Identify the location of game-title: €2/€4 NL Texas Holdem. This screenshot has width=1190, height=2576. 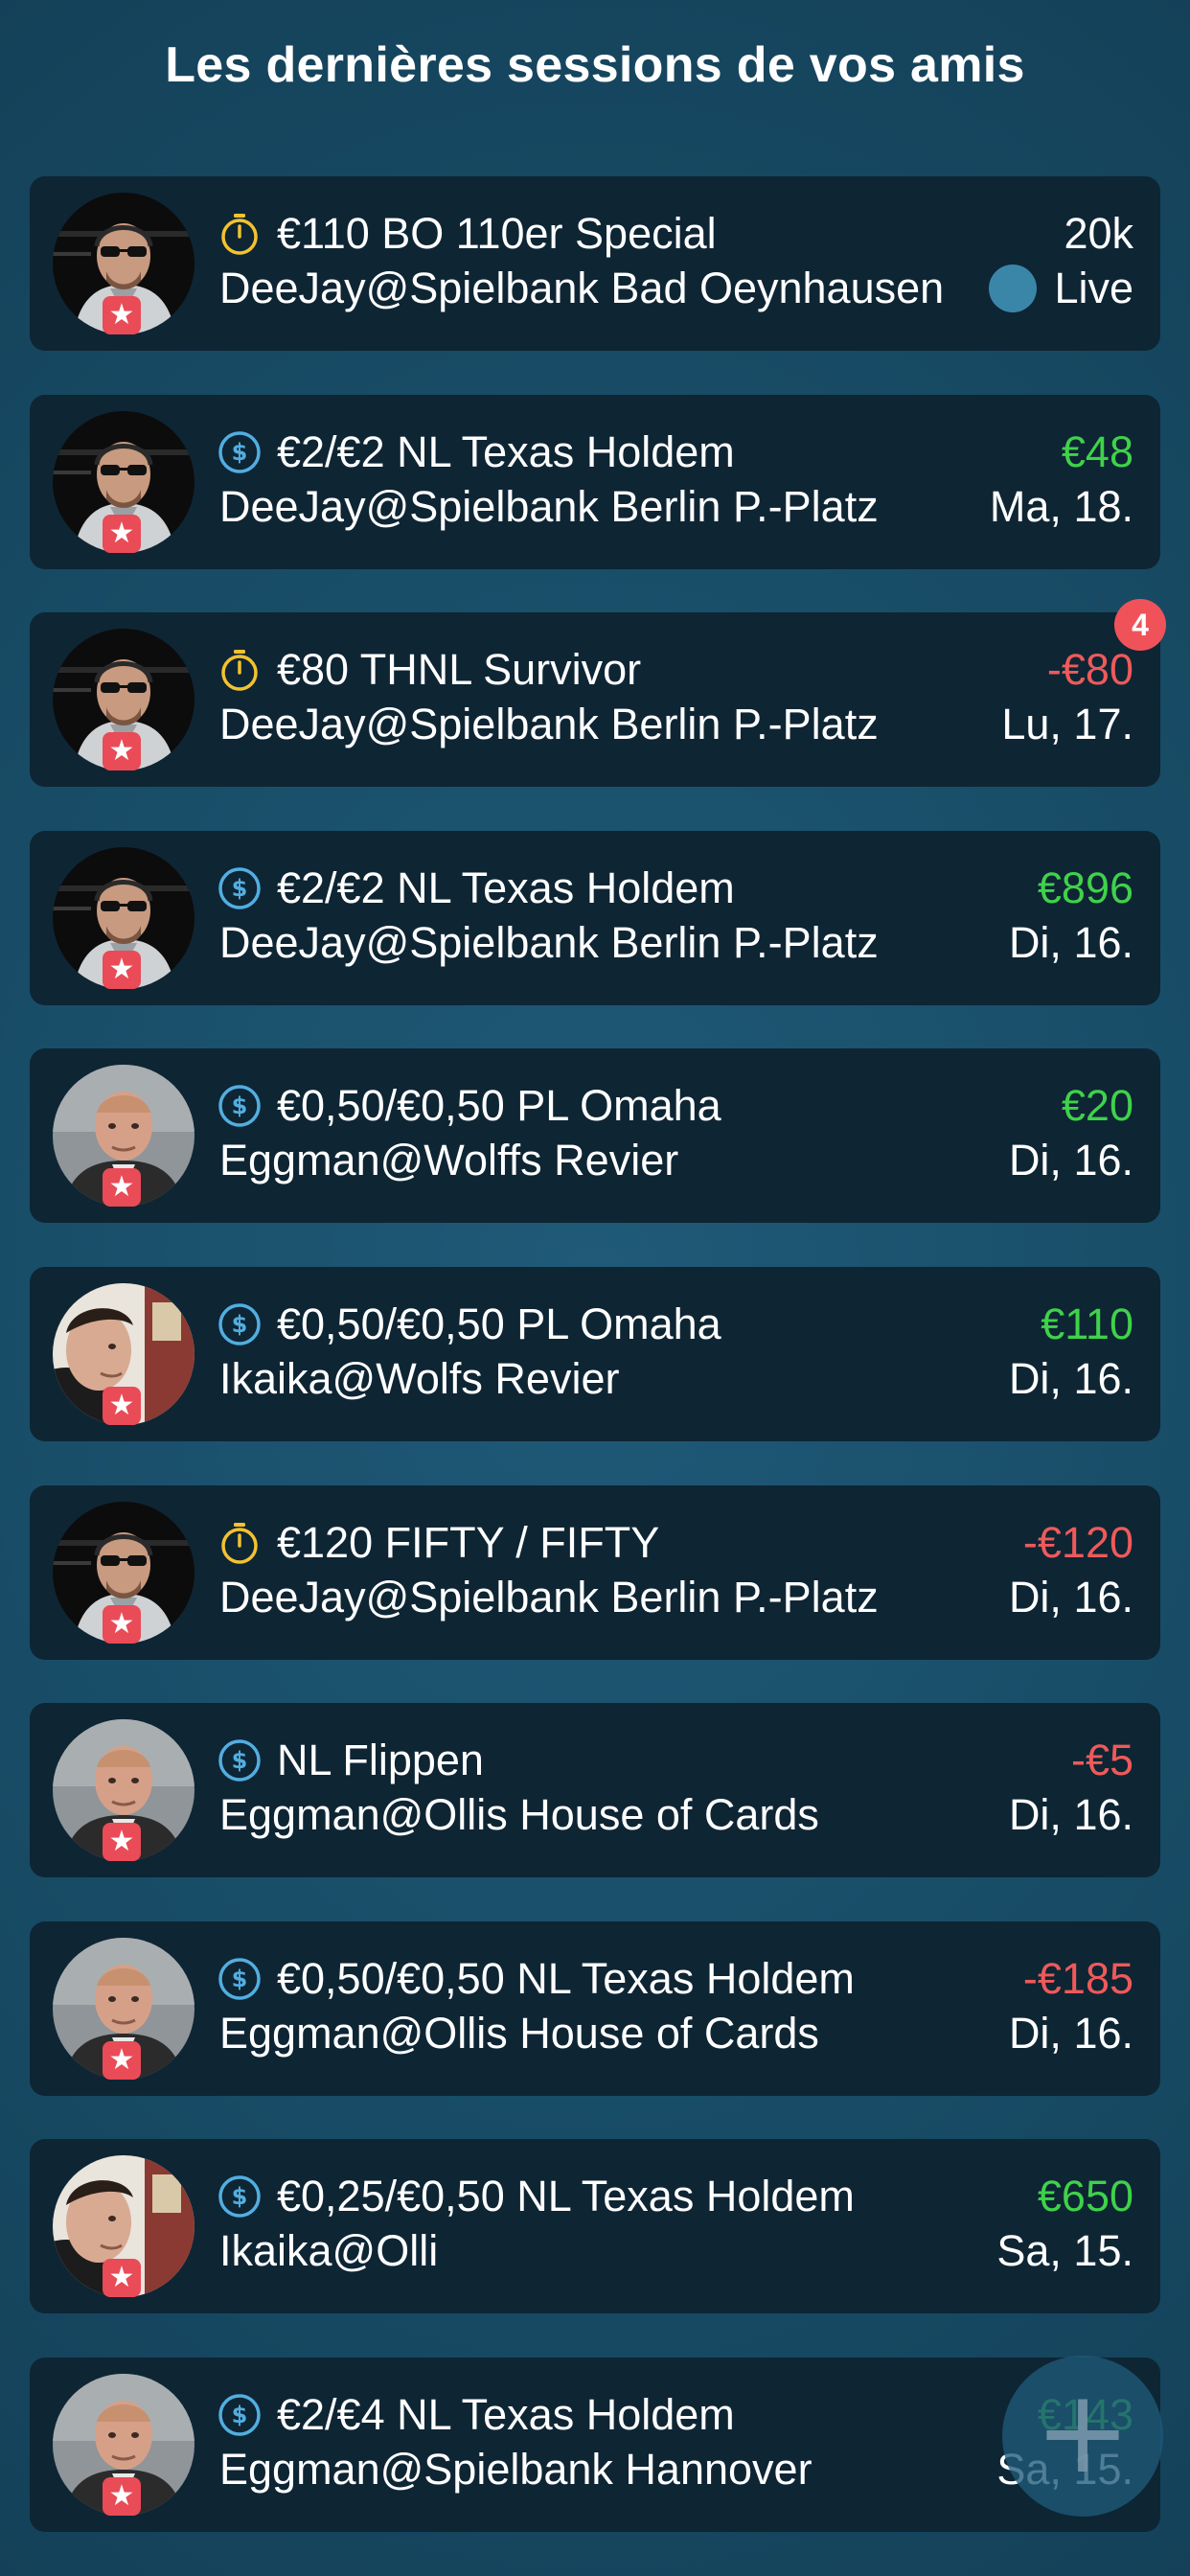
(506, 2414).